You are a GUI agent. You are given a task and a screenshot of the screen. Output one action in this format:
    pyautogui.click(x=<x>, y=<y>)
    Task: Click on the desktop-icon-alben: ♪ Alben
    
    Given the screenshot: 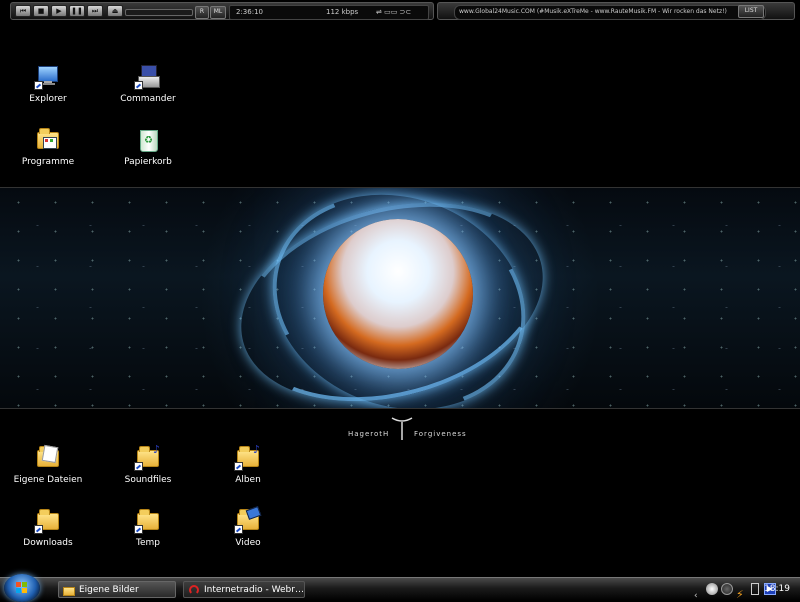 What is the action you would take?
    pyautogui.click(x=248, y=464)
    